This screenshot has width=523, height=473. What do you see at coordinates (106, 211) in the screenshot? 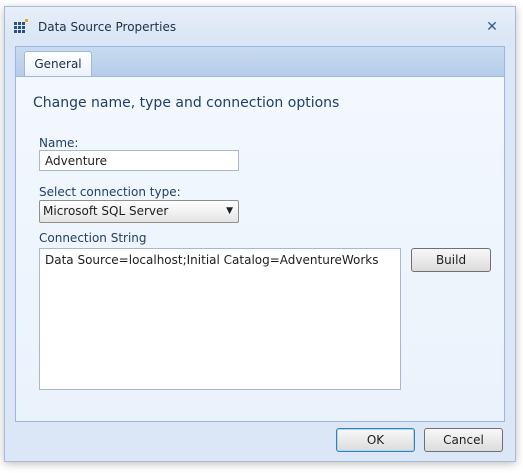
I see `connection-type-value: Microsoft SQL Server` at bounding box center [106, 211].